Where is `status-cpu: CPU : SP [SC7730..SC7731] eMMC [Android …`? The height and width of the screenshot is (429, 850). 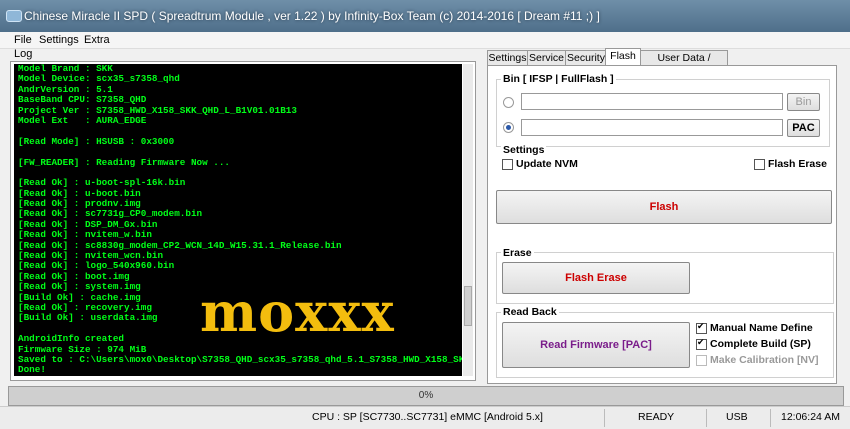 status-cpu: CPU : SP [SC7730..SC7731] eMMC [Android … is located at coordinates (427, 417).